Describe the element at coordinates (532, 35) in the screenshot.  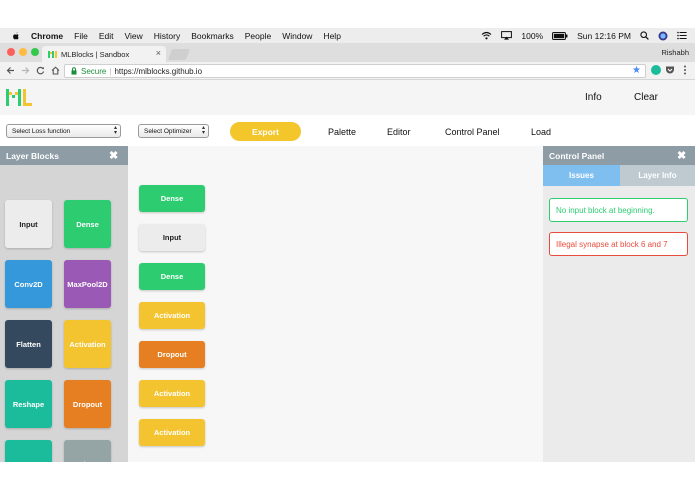
I see `battery-percent: 100%` at that location.